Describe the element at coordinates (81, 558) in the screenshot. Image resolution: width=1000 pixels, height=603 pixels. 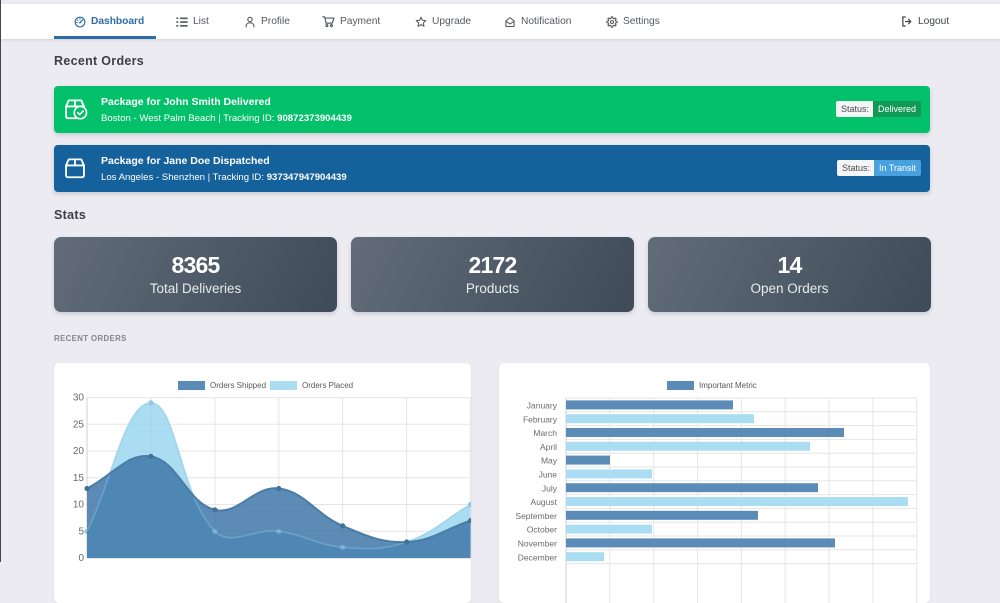
I see `svg-text: 0` at that location.